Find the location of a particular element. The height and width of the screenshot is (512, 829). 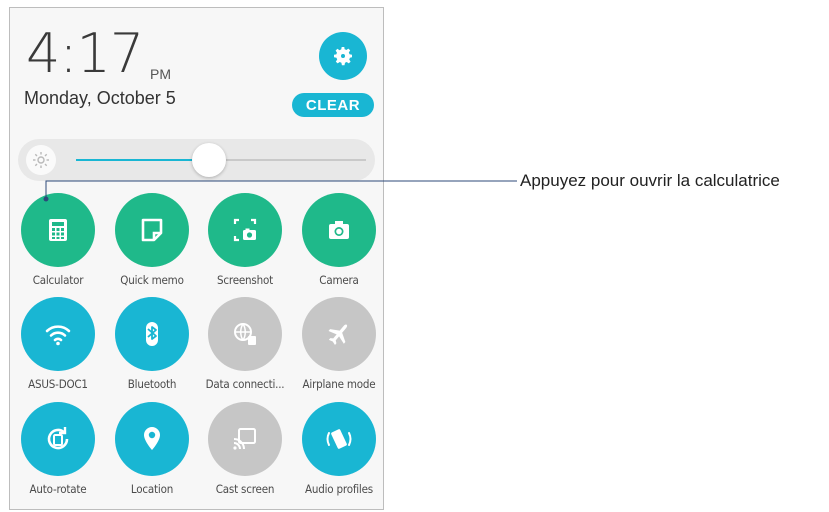

callout-leader-line is located at coordinates (280, 191).